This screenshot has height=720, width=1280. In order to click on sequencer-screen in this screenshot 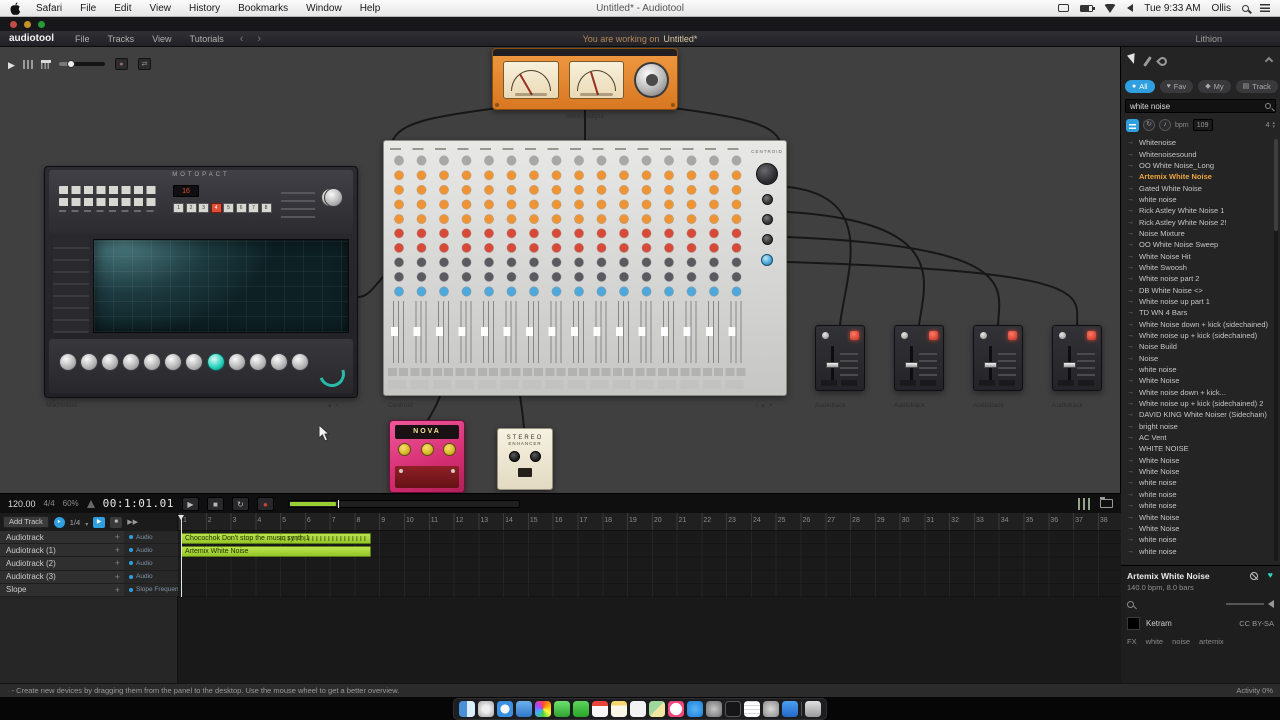, I will do `click(221, 286)`.